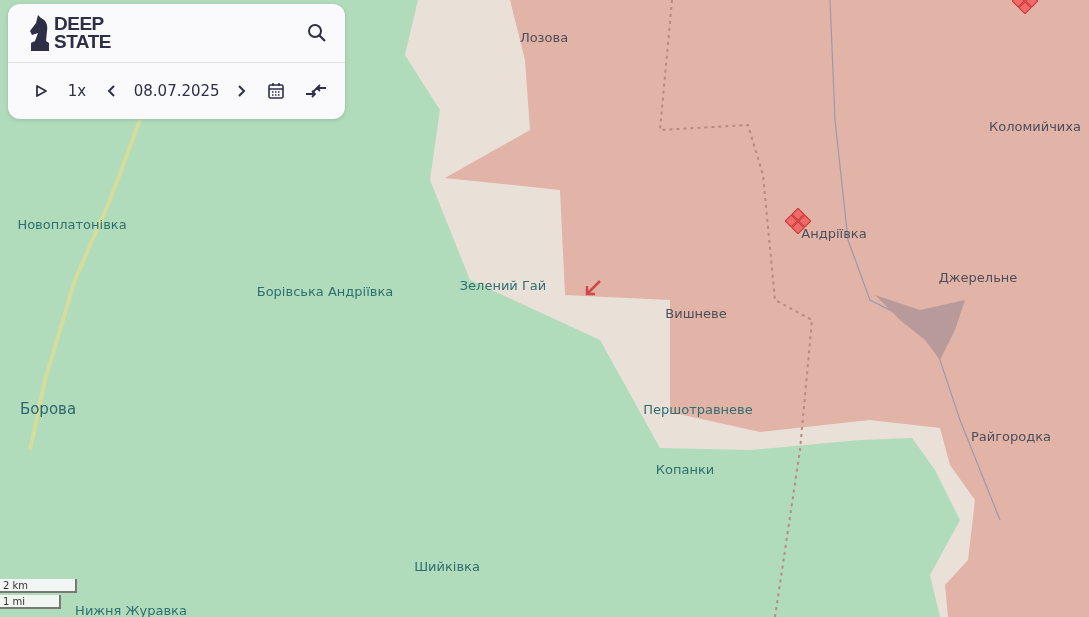 Image resolution: width=1089 pixels, height=617 pixels. What do you see at coordinates (1011, 436) in the screenshot?
I see `place-label: Райгородка` at bounding box center [1011, 436].